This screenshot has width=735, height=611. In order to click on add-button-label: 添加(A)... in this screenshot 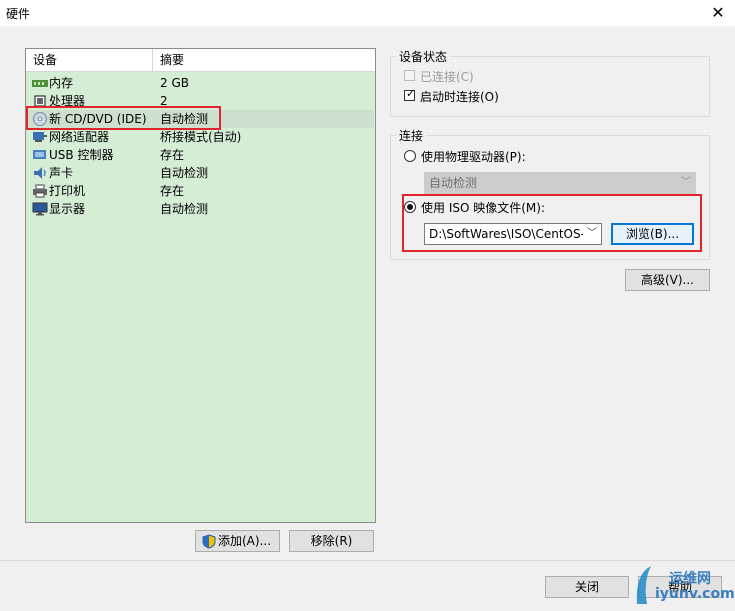, I will do `click(245, 541)`.